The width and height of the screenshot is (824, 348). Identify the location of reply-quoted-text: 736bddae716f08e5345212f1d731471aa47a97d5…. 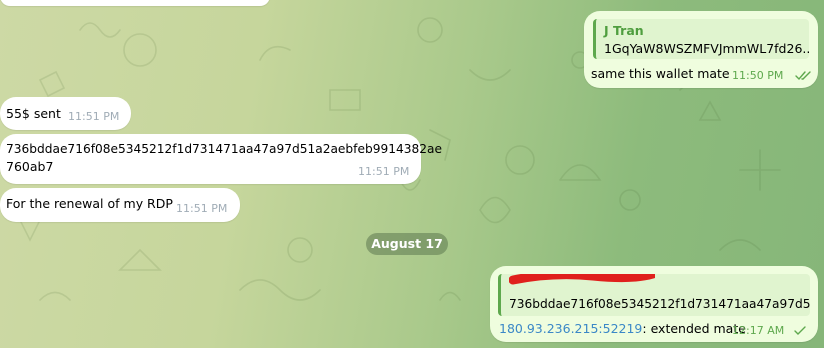
(659, 304).